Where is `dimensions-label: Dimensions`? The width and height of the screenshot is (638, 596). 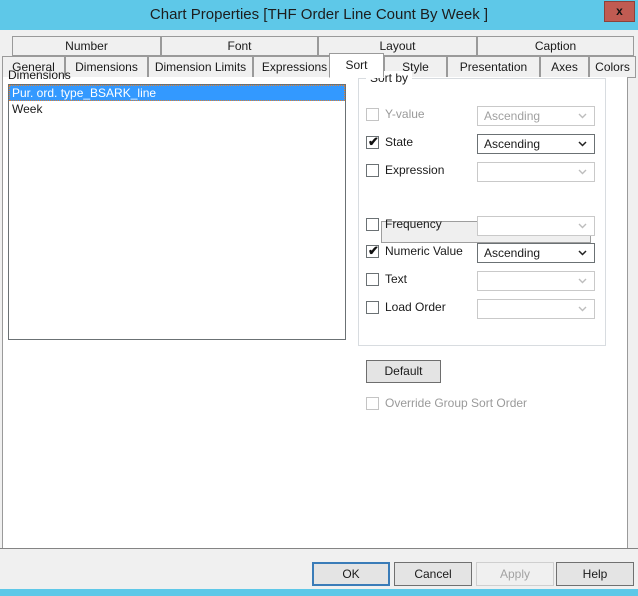
dimensions-label: Dimensions is located at coordinates (39, 75).